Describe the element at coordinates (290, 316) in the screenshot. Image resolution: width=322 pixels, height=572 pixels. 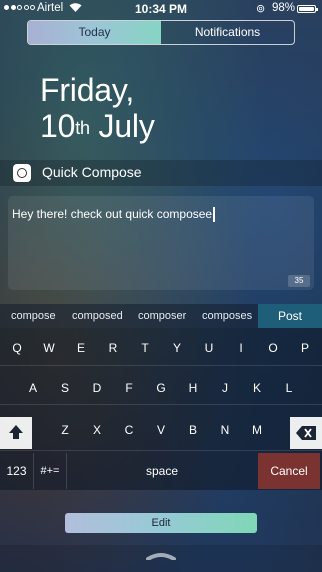
I see `post-button: Post` at that location.